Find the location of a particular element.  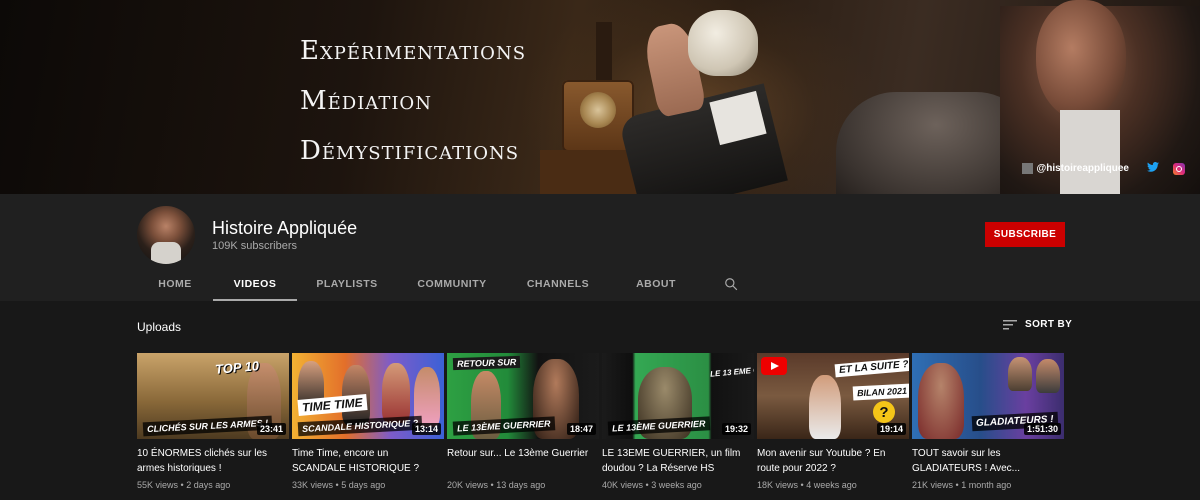

social-handle: @histoireappliquee is located at coordinates (1082, 168).